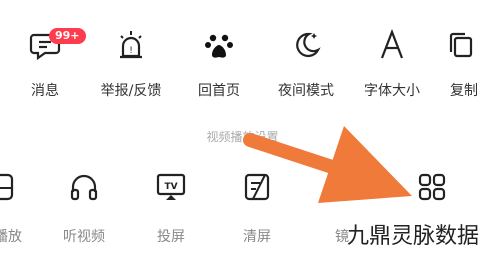 The height and width of the screenshot is (256, 485). Describe the element at coordinates (257, 237) in the screenshot. I see `clear-screen-label: 清屏` at that location.